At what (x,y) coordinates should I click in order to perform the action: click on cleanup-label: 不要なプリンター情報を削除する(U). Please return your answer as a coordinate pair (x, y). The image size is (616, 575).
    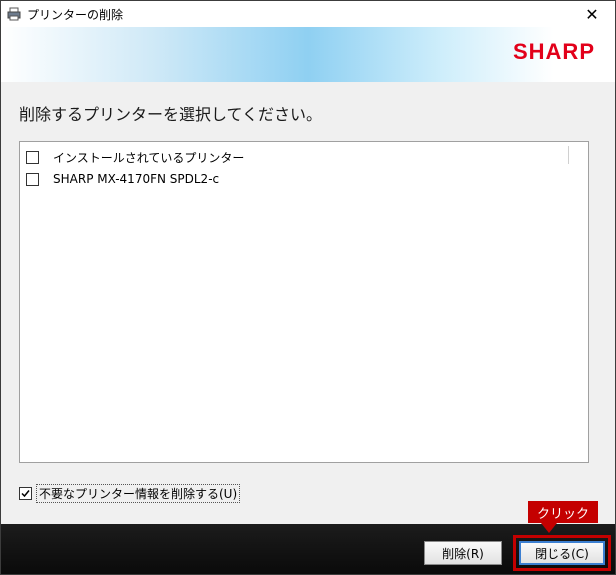
    Looking at the image, I should click on (138, 493).